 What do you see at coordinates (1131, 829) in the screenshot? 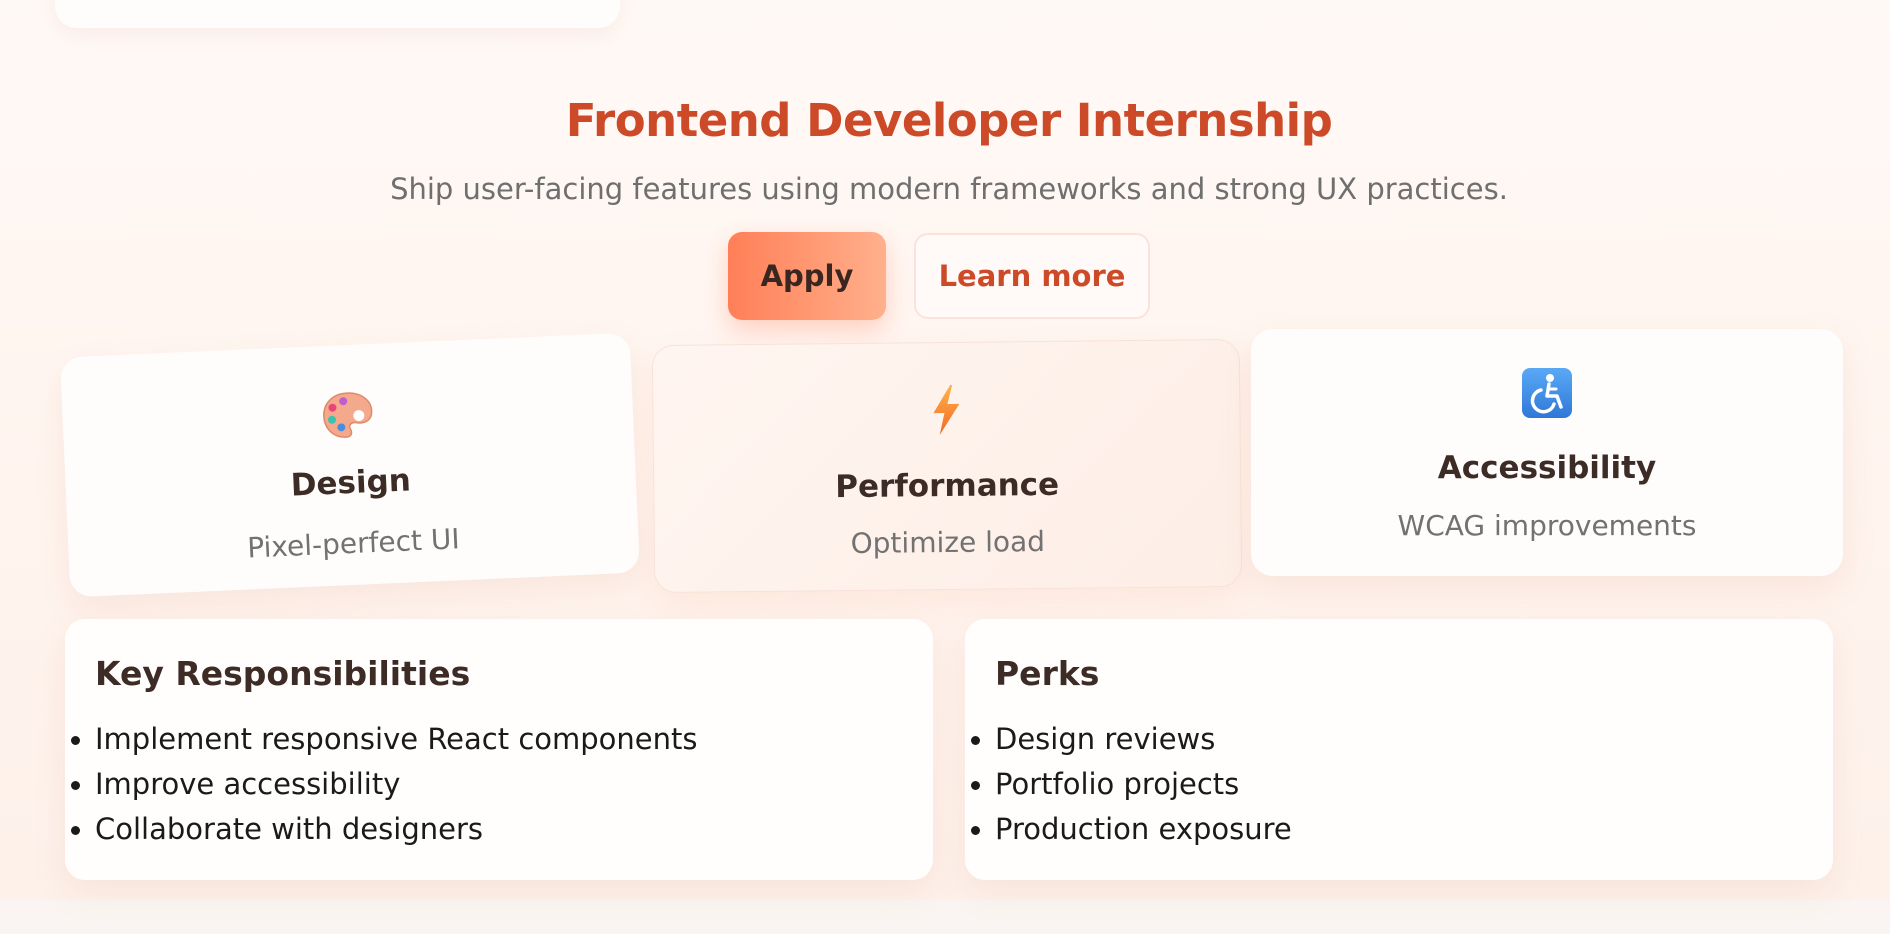
I see `list-item: Production exposure` at bounding box center [1131, 829].